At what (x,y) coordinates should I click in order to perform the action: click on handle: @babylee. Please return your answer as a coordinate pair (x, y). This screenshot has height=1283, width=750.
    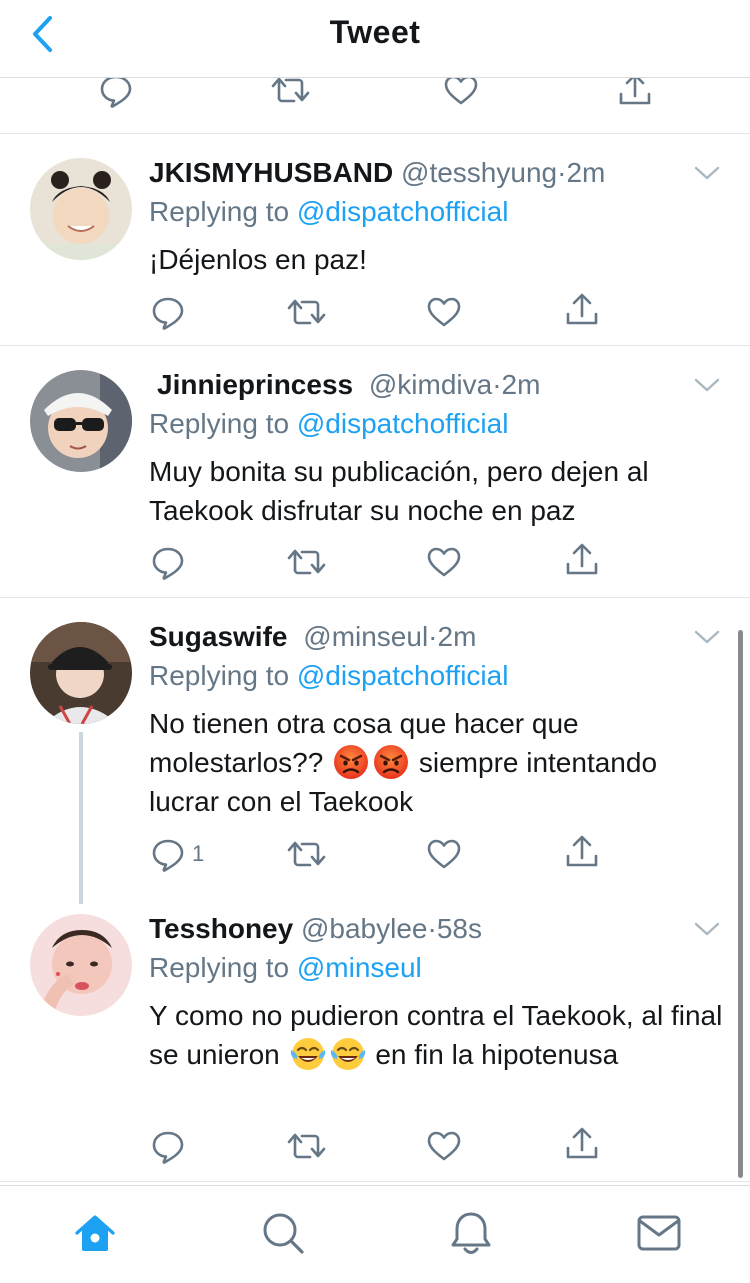
    Looking at the image, I should click on (364, 928).